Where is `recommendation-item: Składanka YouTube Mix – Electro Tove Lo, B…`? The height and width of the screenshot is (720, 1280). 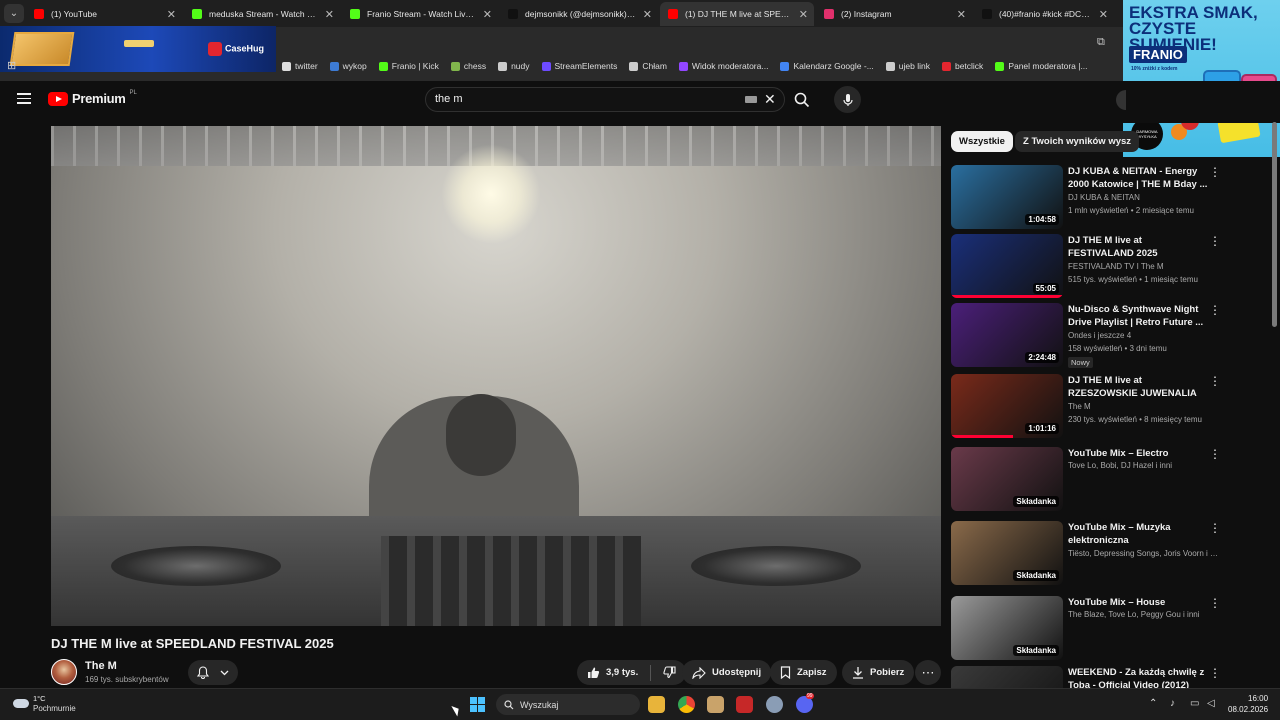
recommendation-item: Składanka YouTube Mix – Electro Tove Lo, B… is located at coordinates (1091, 480).